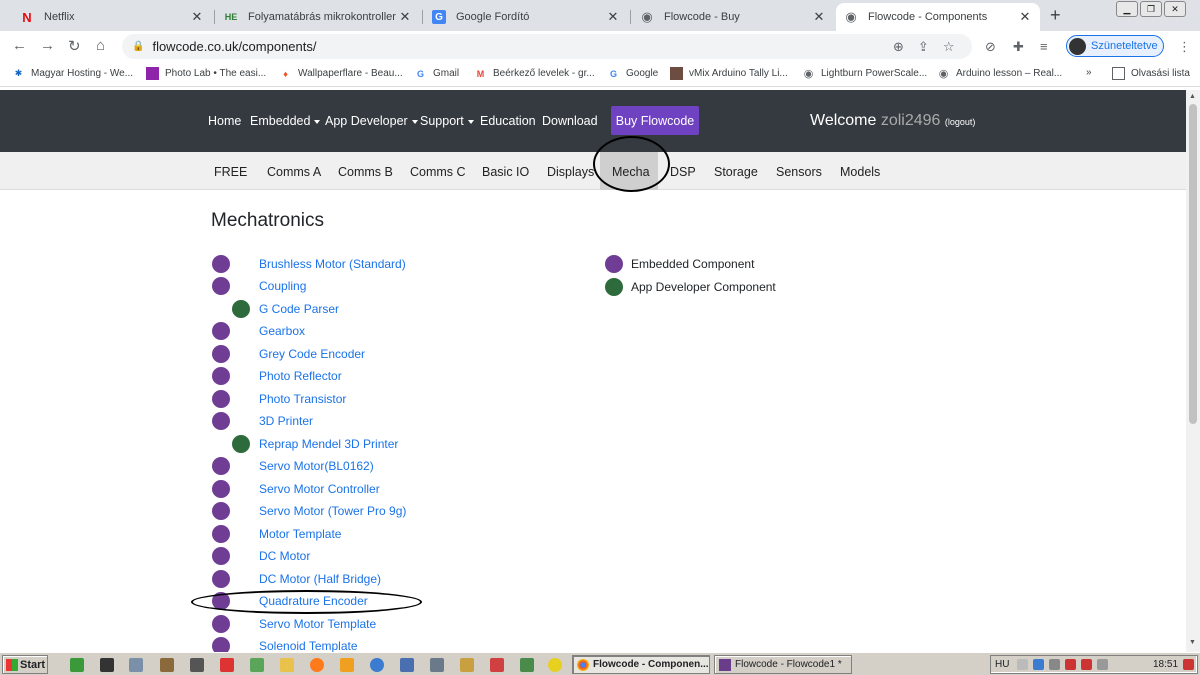 The width and height of the screenshot is (1200, 675). What do you see at coordinates (47, 45) in the screenshot?
I see `forward-icon: →` at bounding box center [47, 45].